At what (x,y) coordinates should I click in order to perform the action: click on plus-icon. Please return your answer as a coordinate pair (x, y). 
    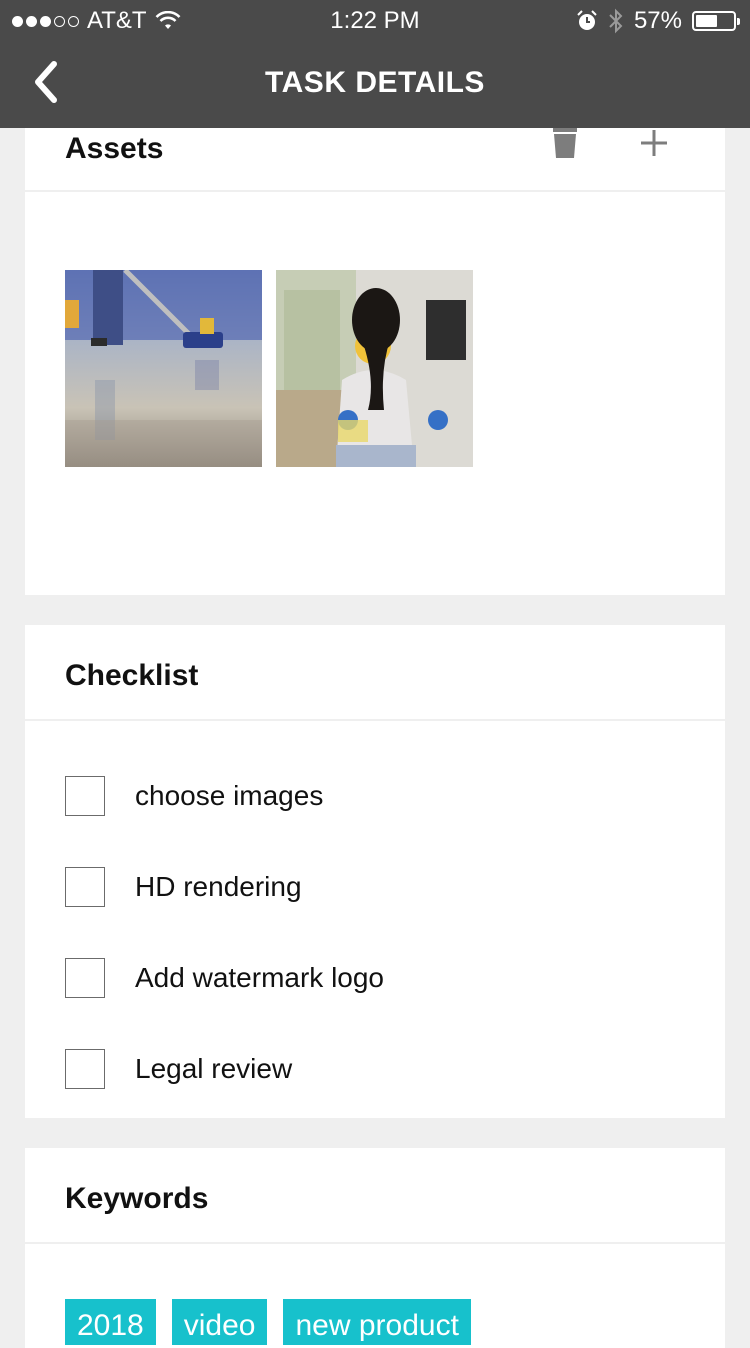
    Looking at the image, I should click on (654, 143).